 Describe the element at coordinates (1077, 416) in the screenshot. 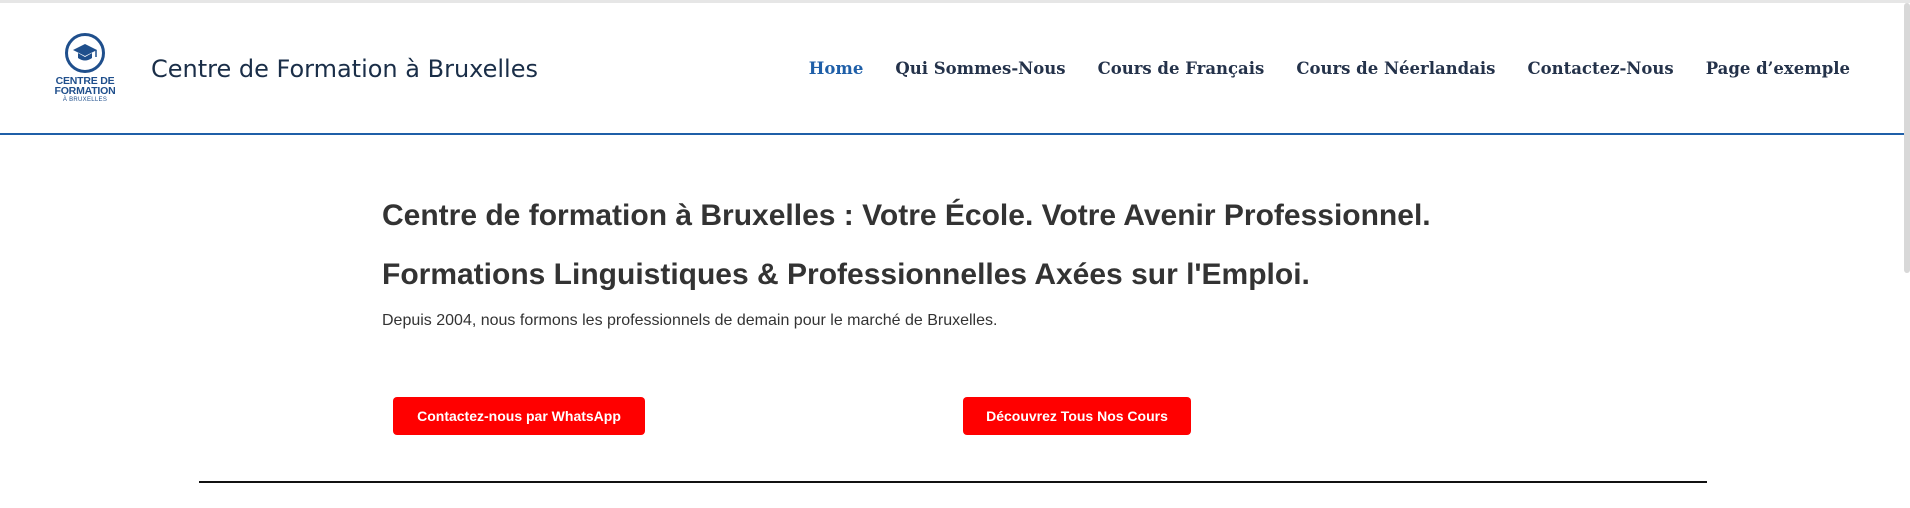

I see `discover-courses-button: Découvrez Tous Nos Cours` at that location.